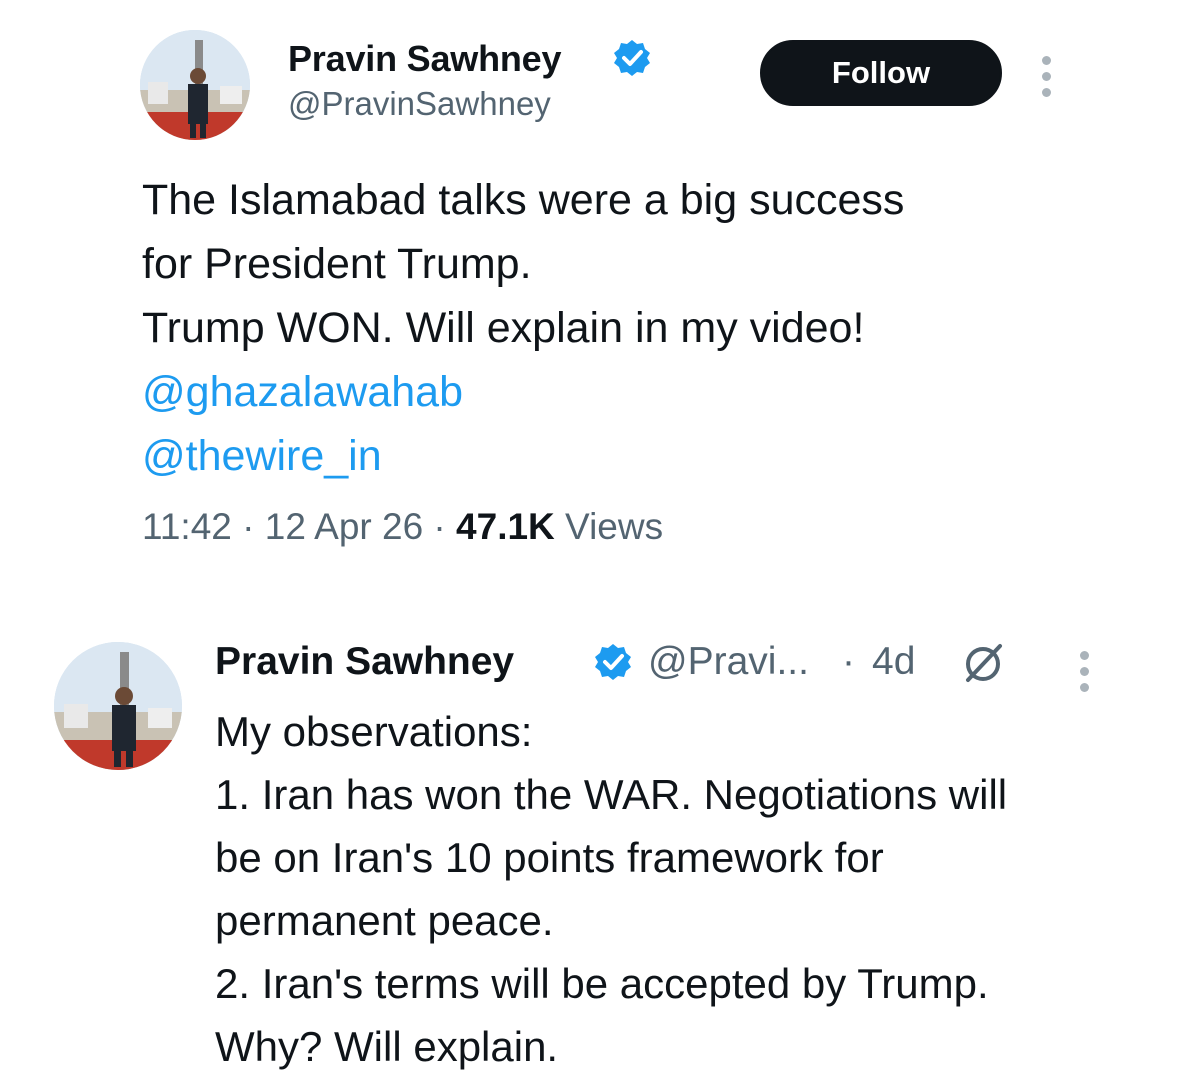 The height and width of the screenshot is (1080, 1200). What do you see at coordinates (384, 920) in the screenshot?
I see `tweet-text-line: permanent peace.` at bounding box center [384, 920].